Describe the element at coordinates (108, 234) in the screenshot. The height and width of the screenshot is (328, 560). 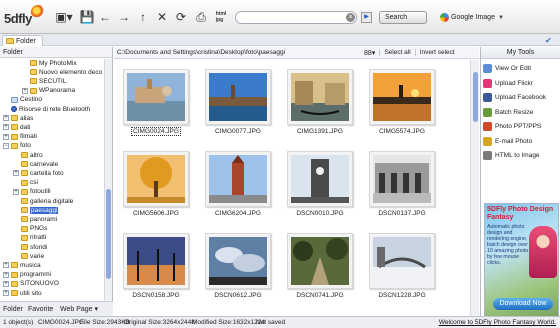
I see `folder-tree-scroll-thumb` at that location.